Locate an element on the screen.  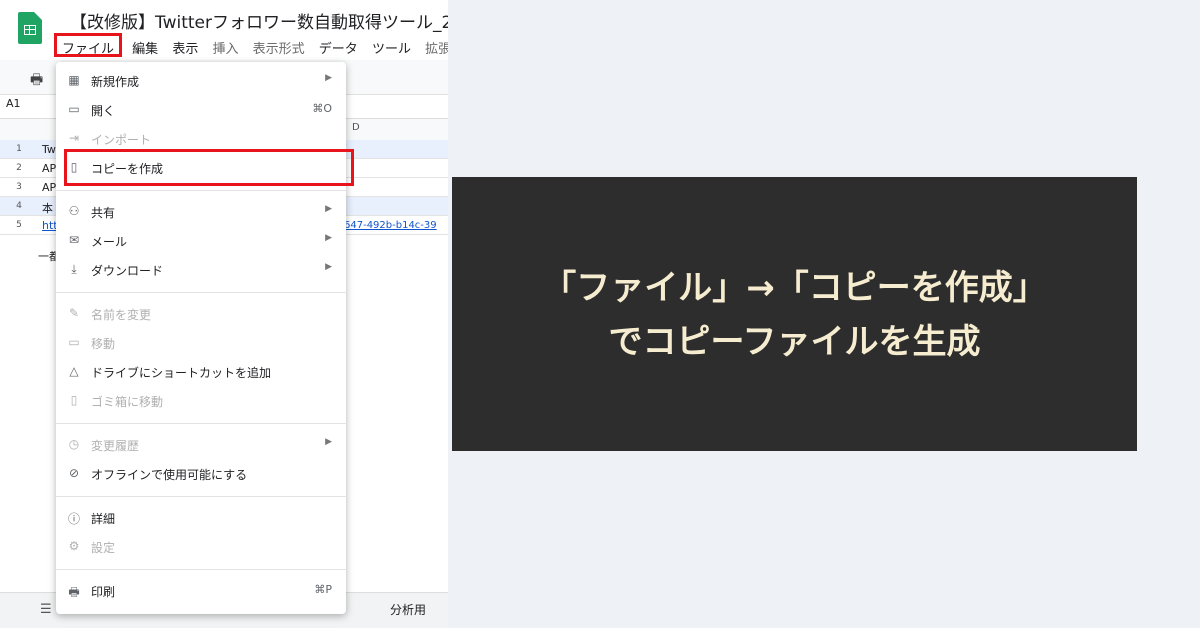
cell-text: 本 is located at coordinates (47, 208).